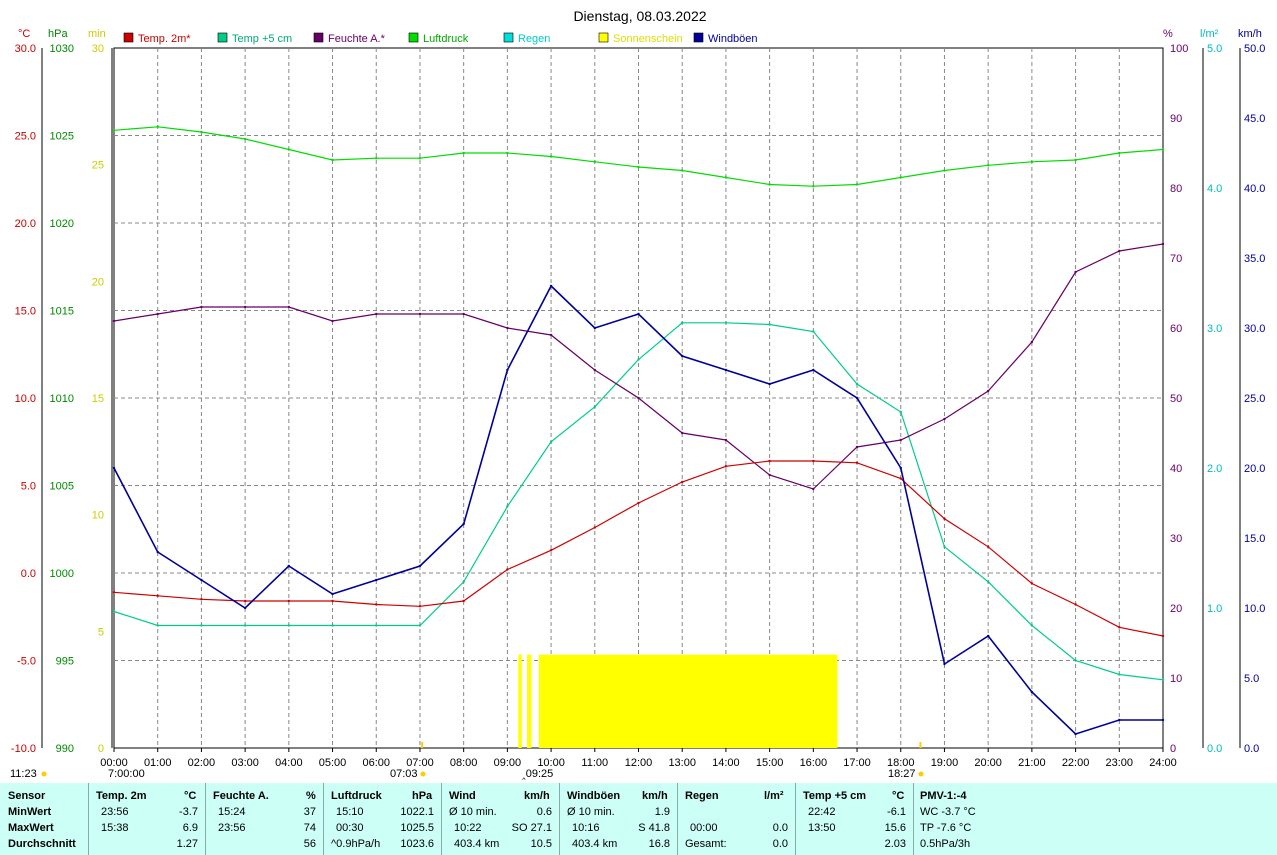  What do you see at coordinates (1176, 609) in the screenshot?
I see `humidity-tick-label: 20` at bounding box center [1176, 609].